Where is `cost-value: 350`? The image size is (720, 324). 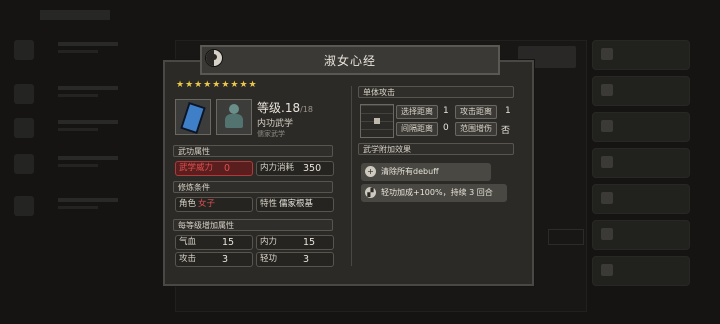 cost-value: 350 is located at coordinates (312, 168).